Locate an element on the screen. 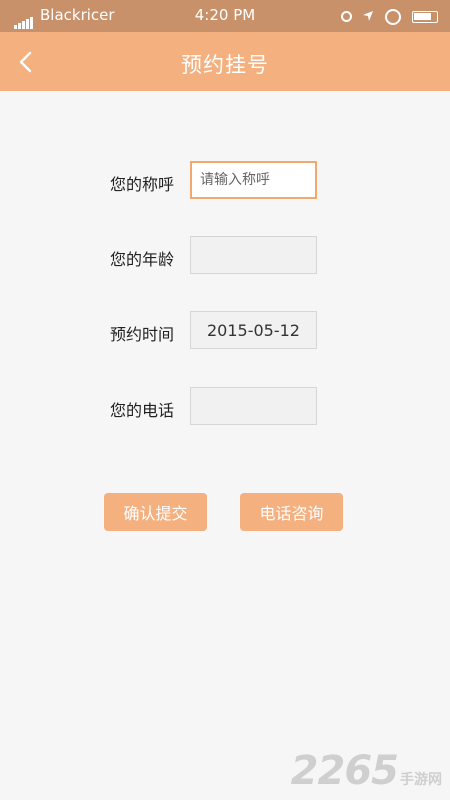 The width and height of the screenshot is (450, 800). age-input is located at coordinates (253, 255).